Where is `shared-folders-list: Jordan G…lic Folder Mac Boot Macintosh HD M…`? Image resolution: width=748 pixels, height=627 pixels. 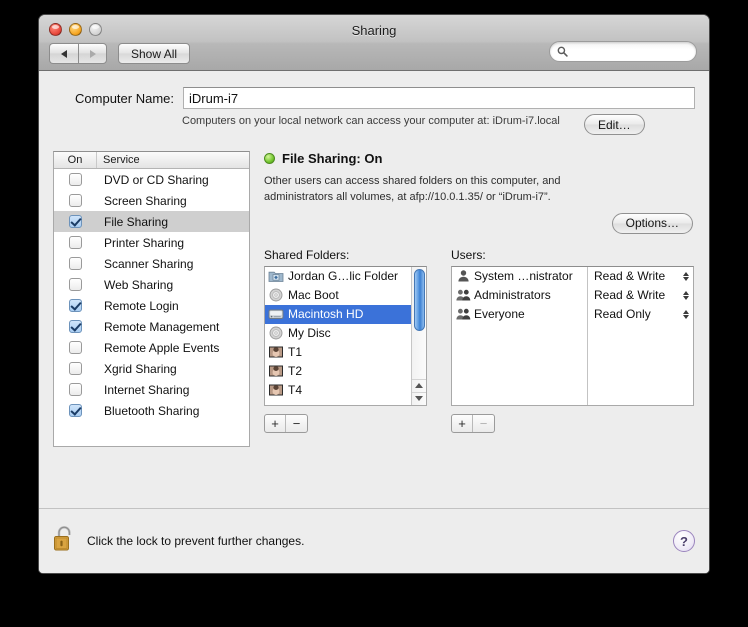
shared-folders-list: Jordan G…lic Folder Mac Boot Macintosh HD M… is located at coordinates (345, 335).